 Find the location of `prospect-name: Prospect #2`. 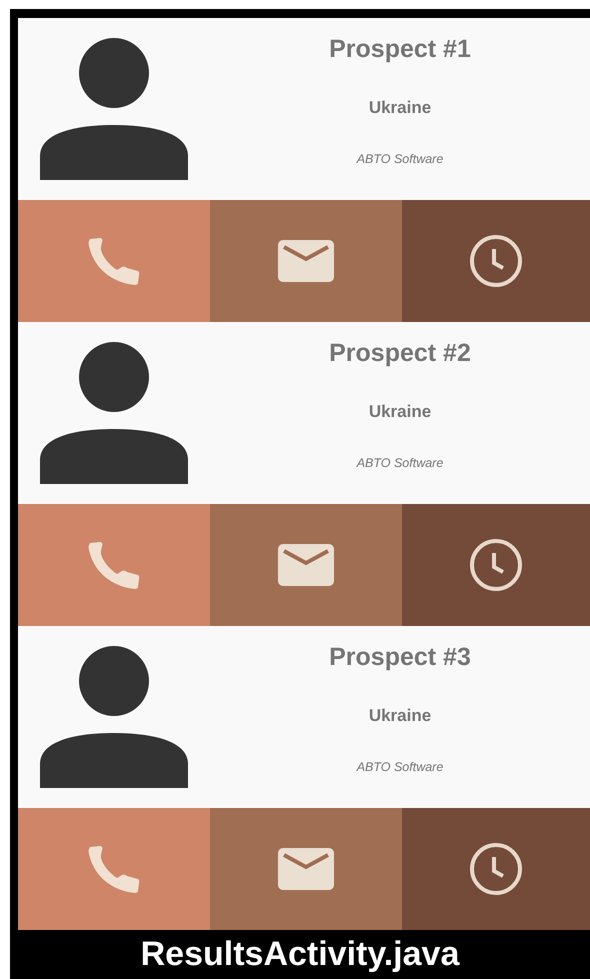

prospect-name: Prospect #2 is located at coordinates (400, 353).